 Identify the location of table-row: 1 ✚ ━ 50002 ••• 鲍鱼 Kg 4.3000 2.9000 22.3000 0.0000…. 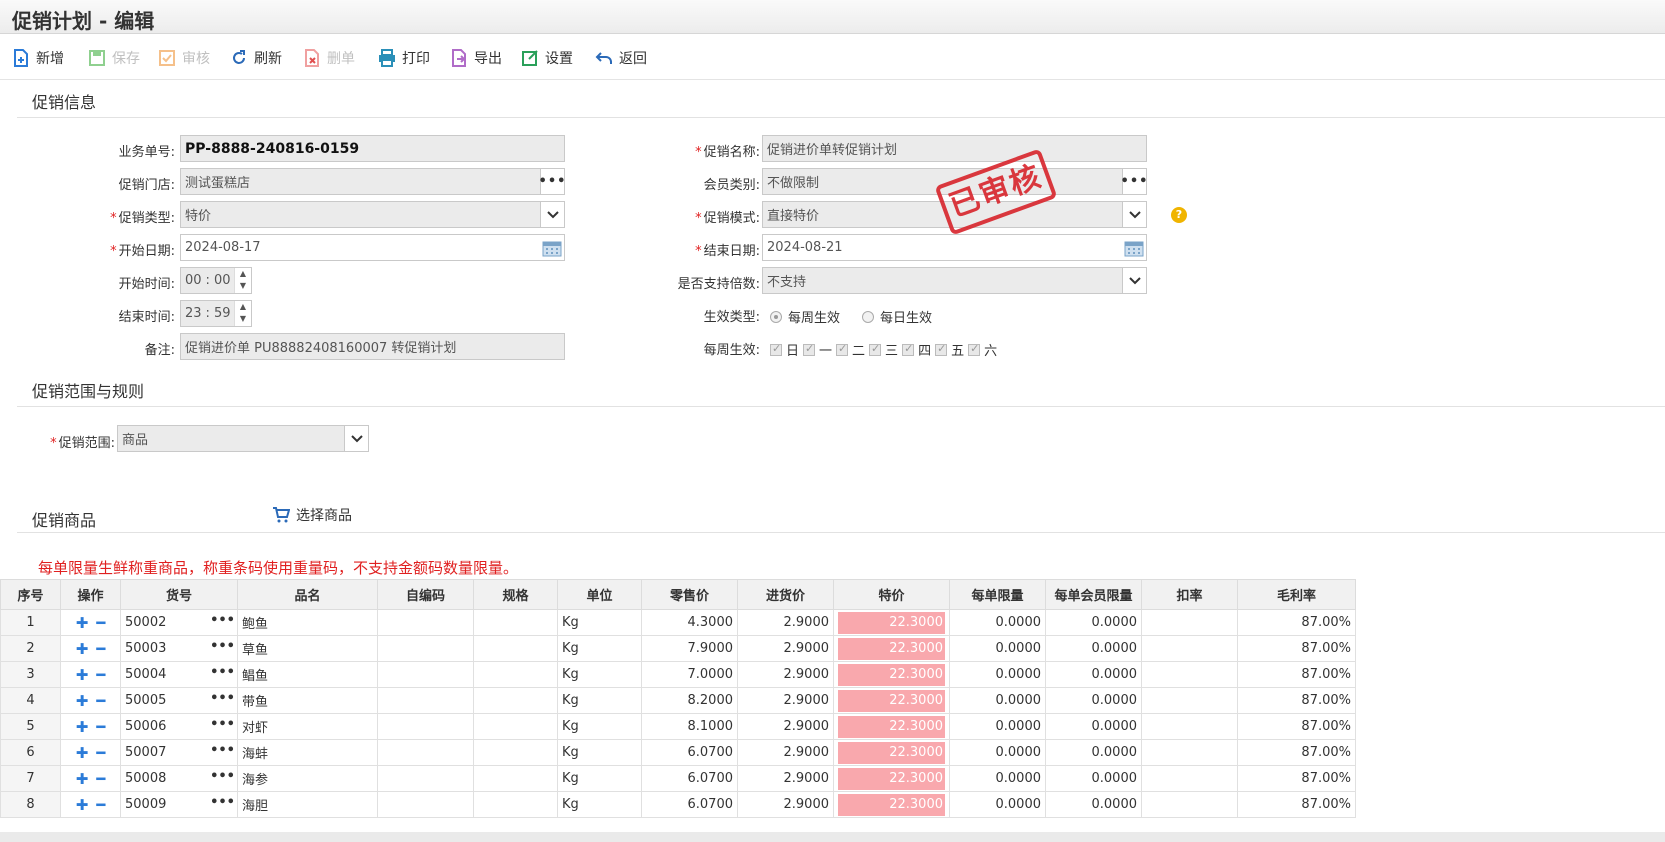
(678, 622).